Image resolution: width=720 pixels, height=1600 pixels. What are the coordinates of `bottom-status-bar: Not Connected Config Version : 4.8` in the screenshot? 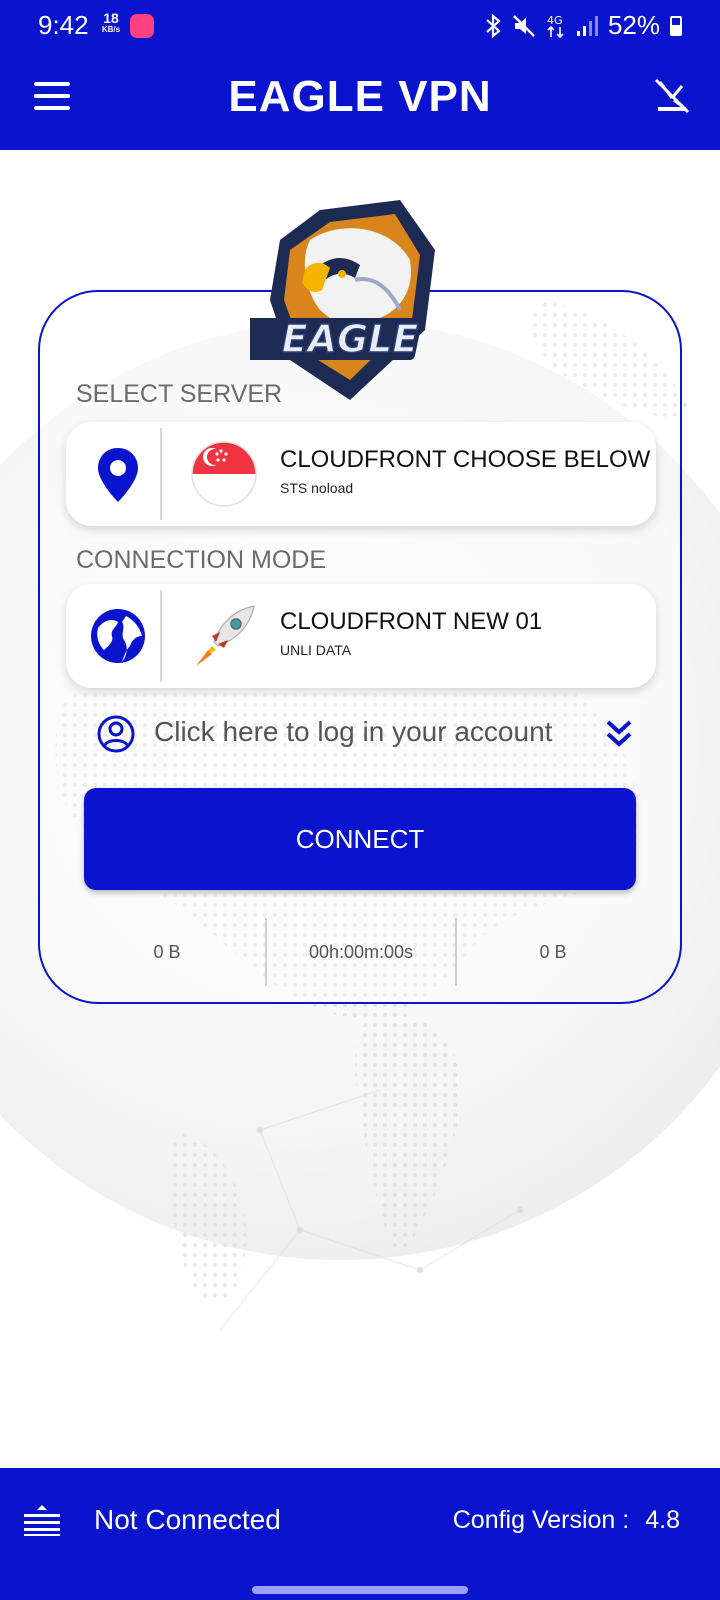 It's located at (360, 1534).